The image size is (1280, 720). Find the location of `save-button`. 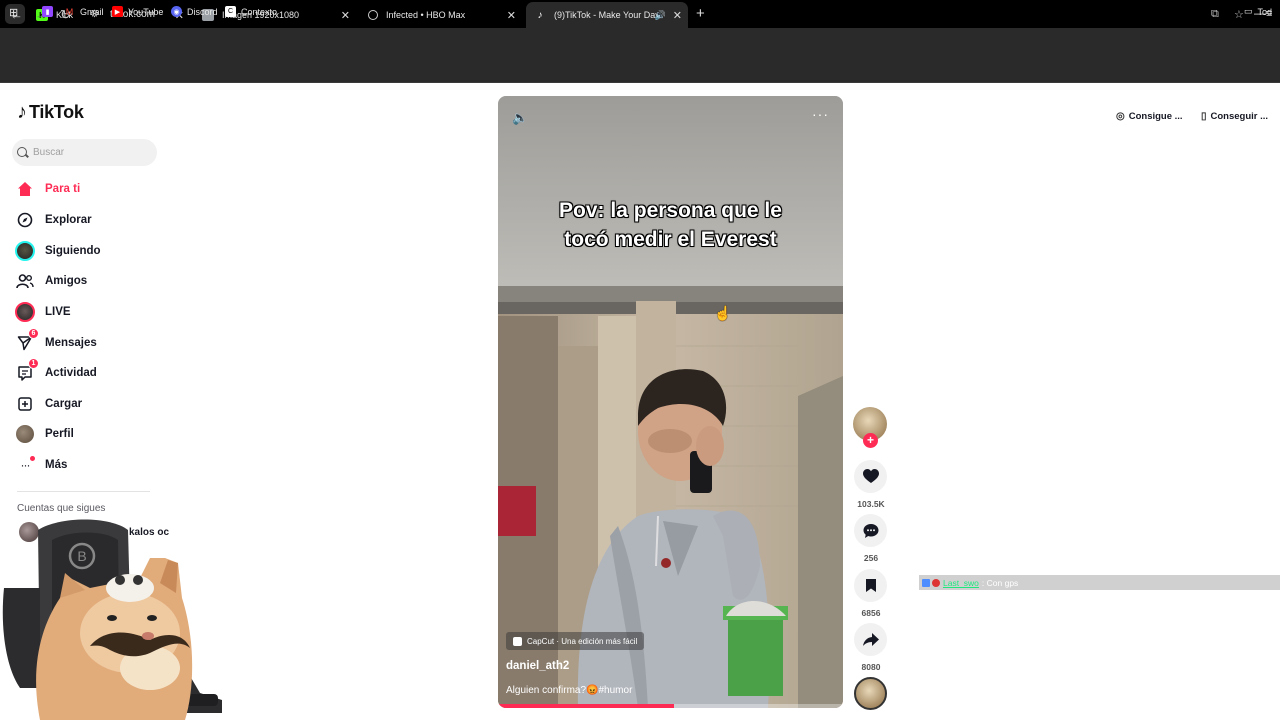

save-button is located at coordinates (870, 585).